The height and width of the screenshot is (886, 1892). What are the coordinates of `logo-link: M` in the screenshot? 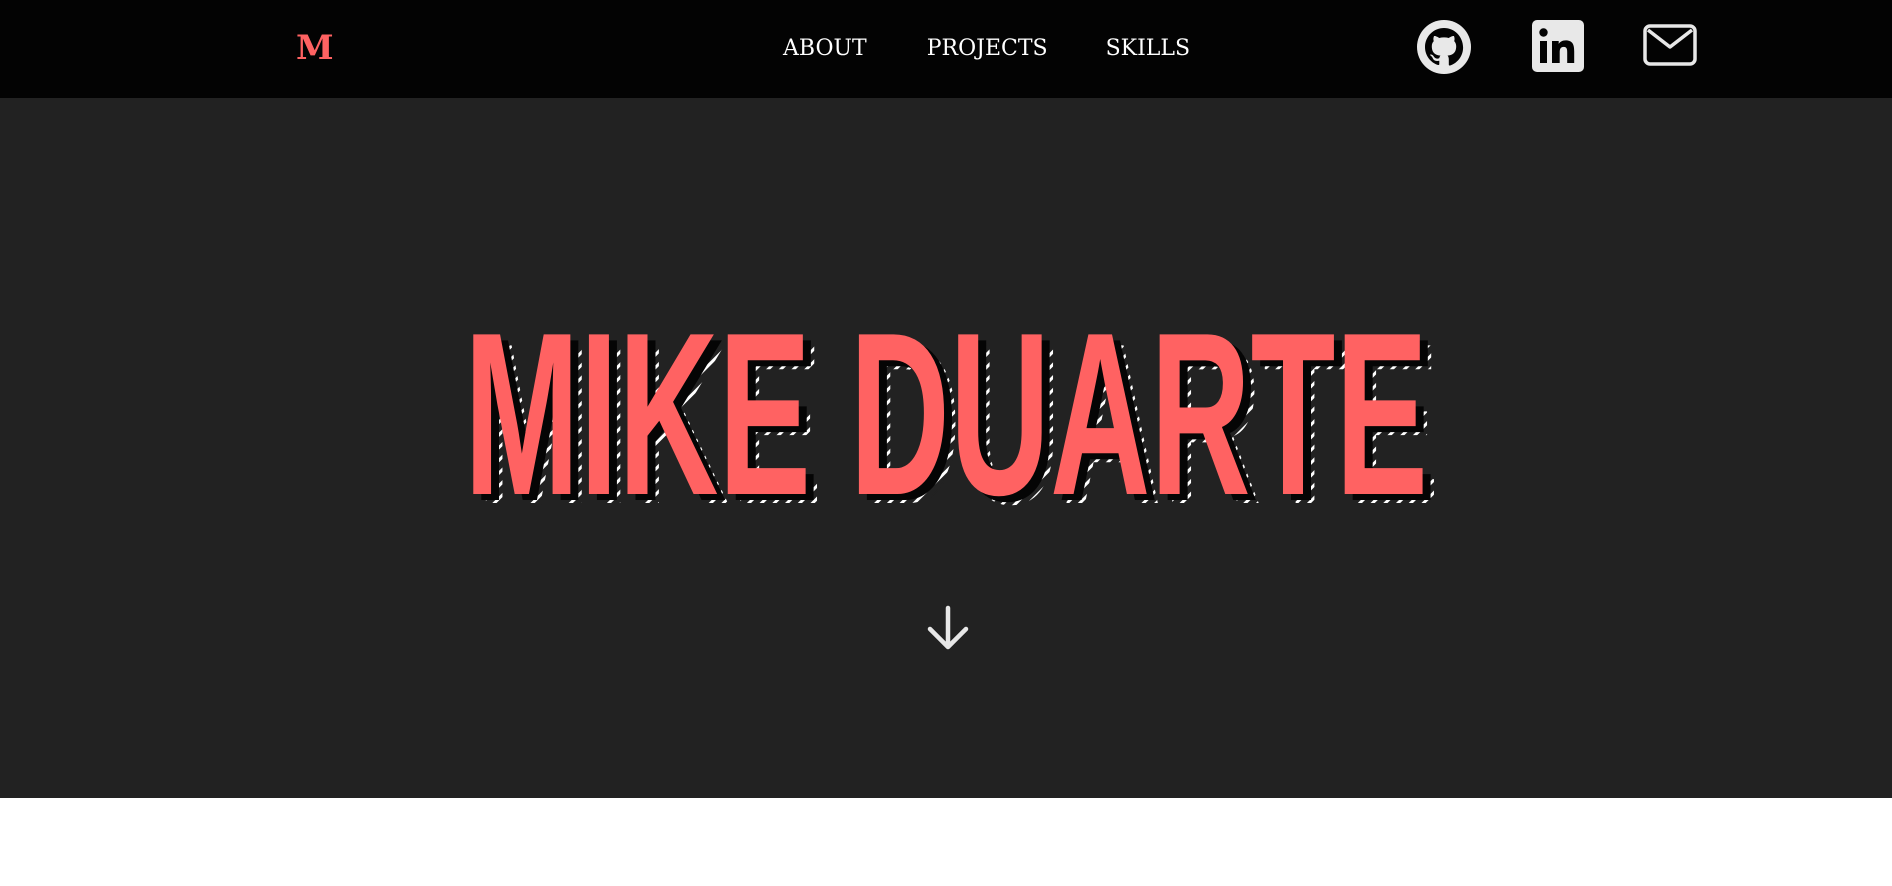 It's located at (315, 48).